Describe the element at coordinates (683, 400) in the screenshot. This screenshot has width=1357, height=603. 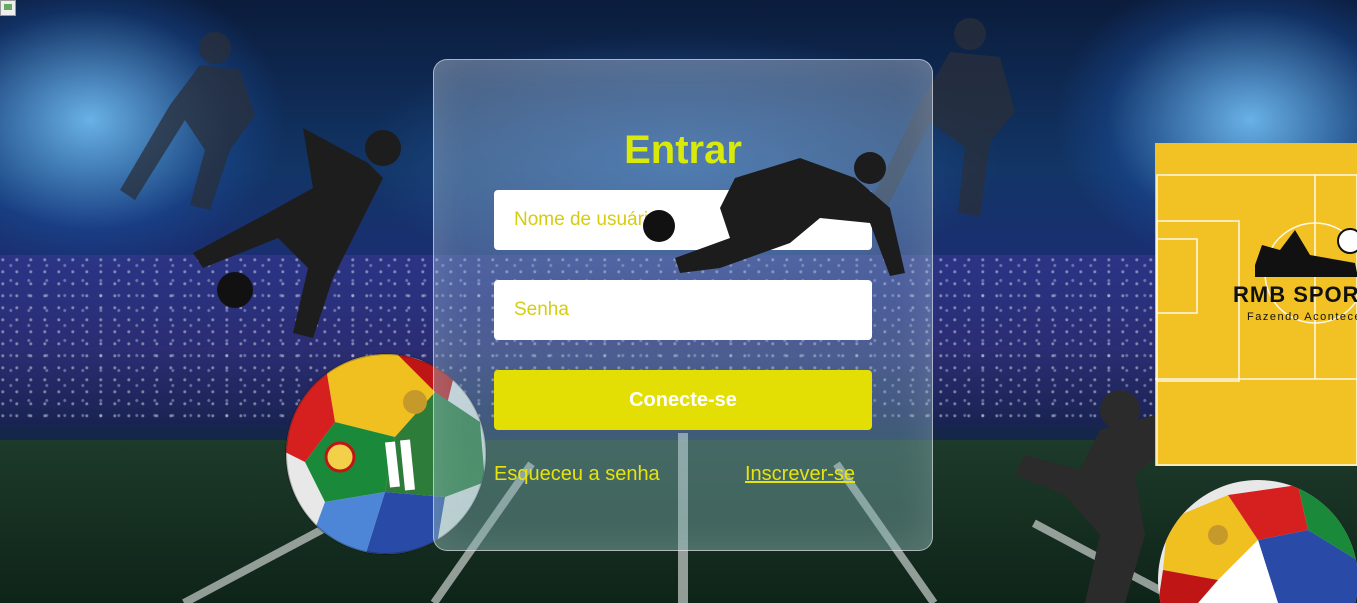
I see `login-button: Conecte-se` at that location.